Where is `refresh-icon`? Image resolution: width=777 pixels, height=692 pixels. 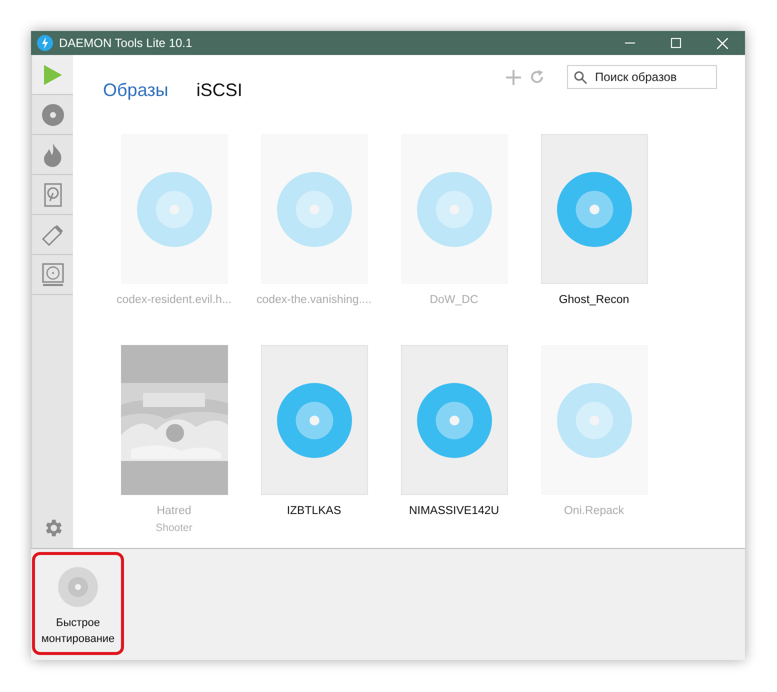
refresh-icon is located at coordinates (537, 77).